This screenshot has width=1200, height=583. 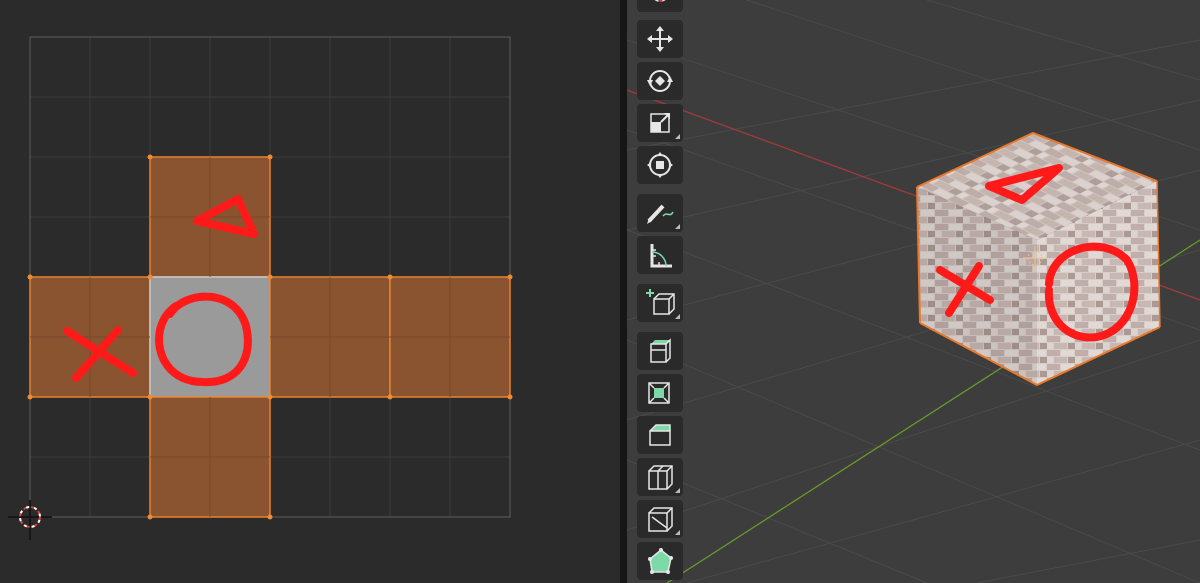 What do you see at coordinates (30, 520) in the screenshot?
I see `2d-cursor-icon` at bounding box center [30, 520].